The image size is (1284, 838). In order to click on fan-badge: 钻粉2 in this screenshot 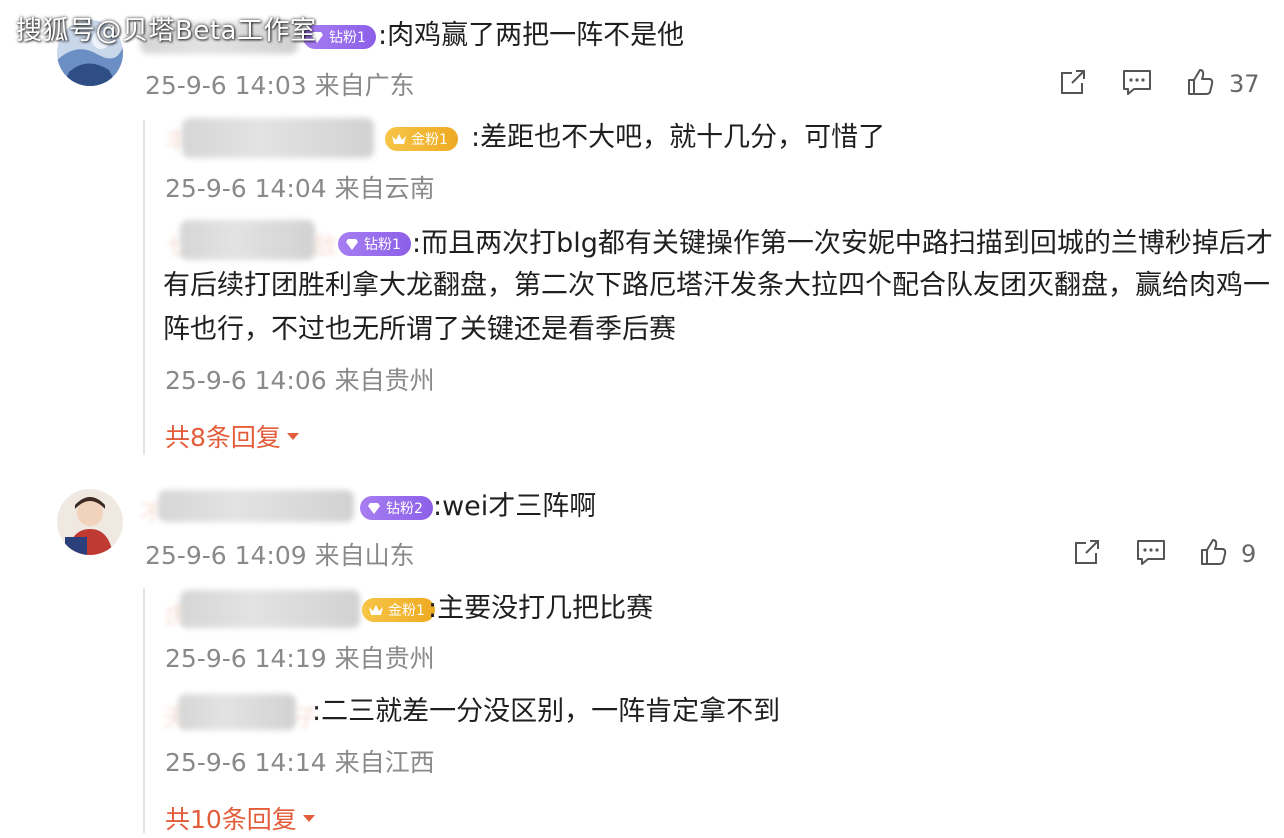, I will do `click(396, 508)`.